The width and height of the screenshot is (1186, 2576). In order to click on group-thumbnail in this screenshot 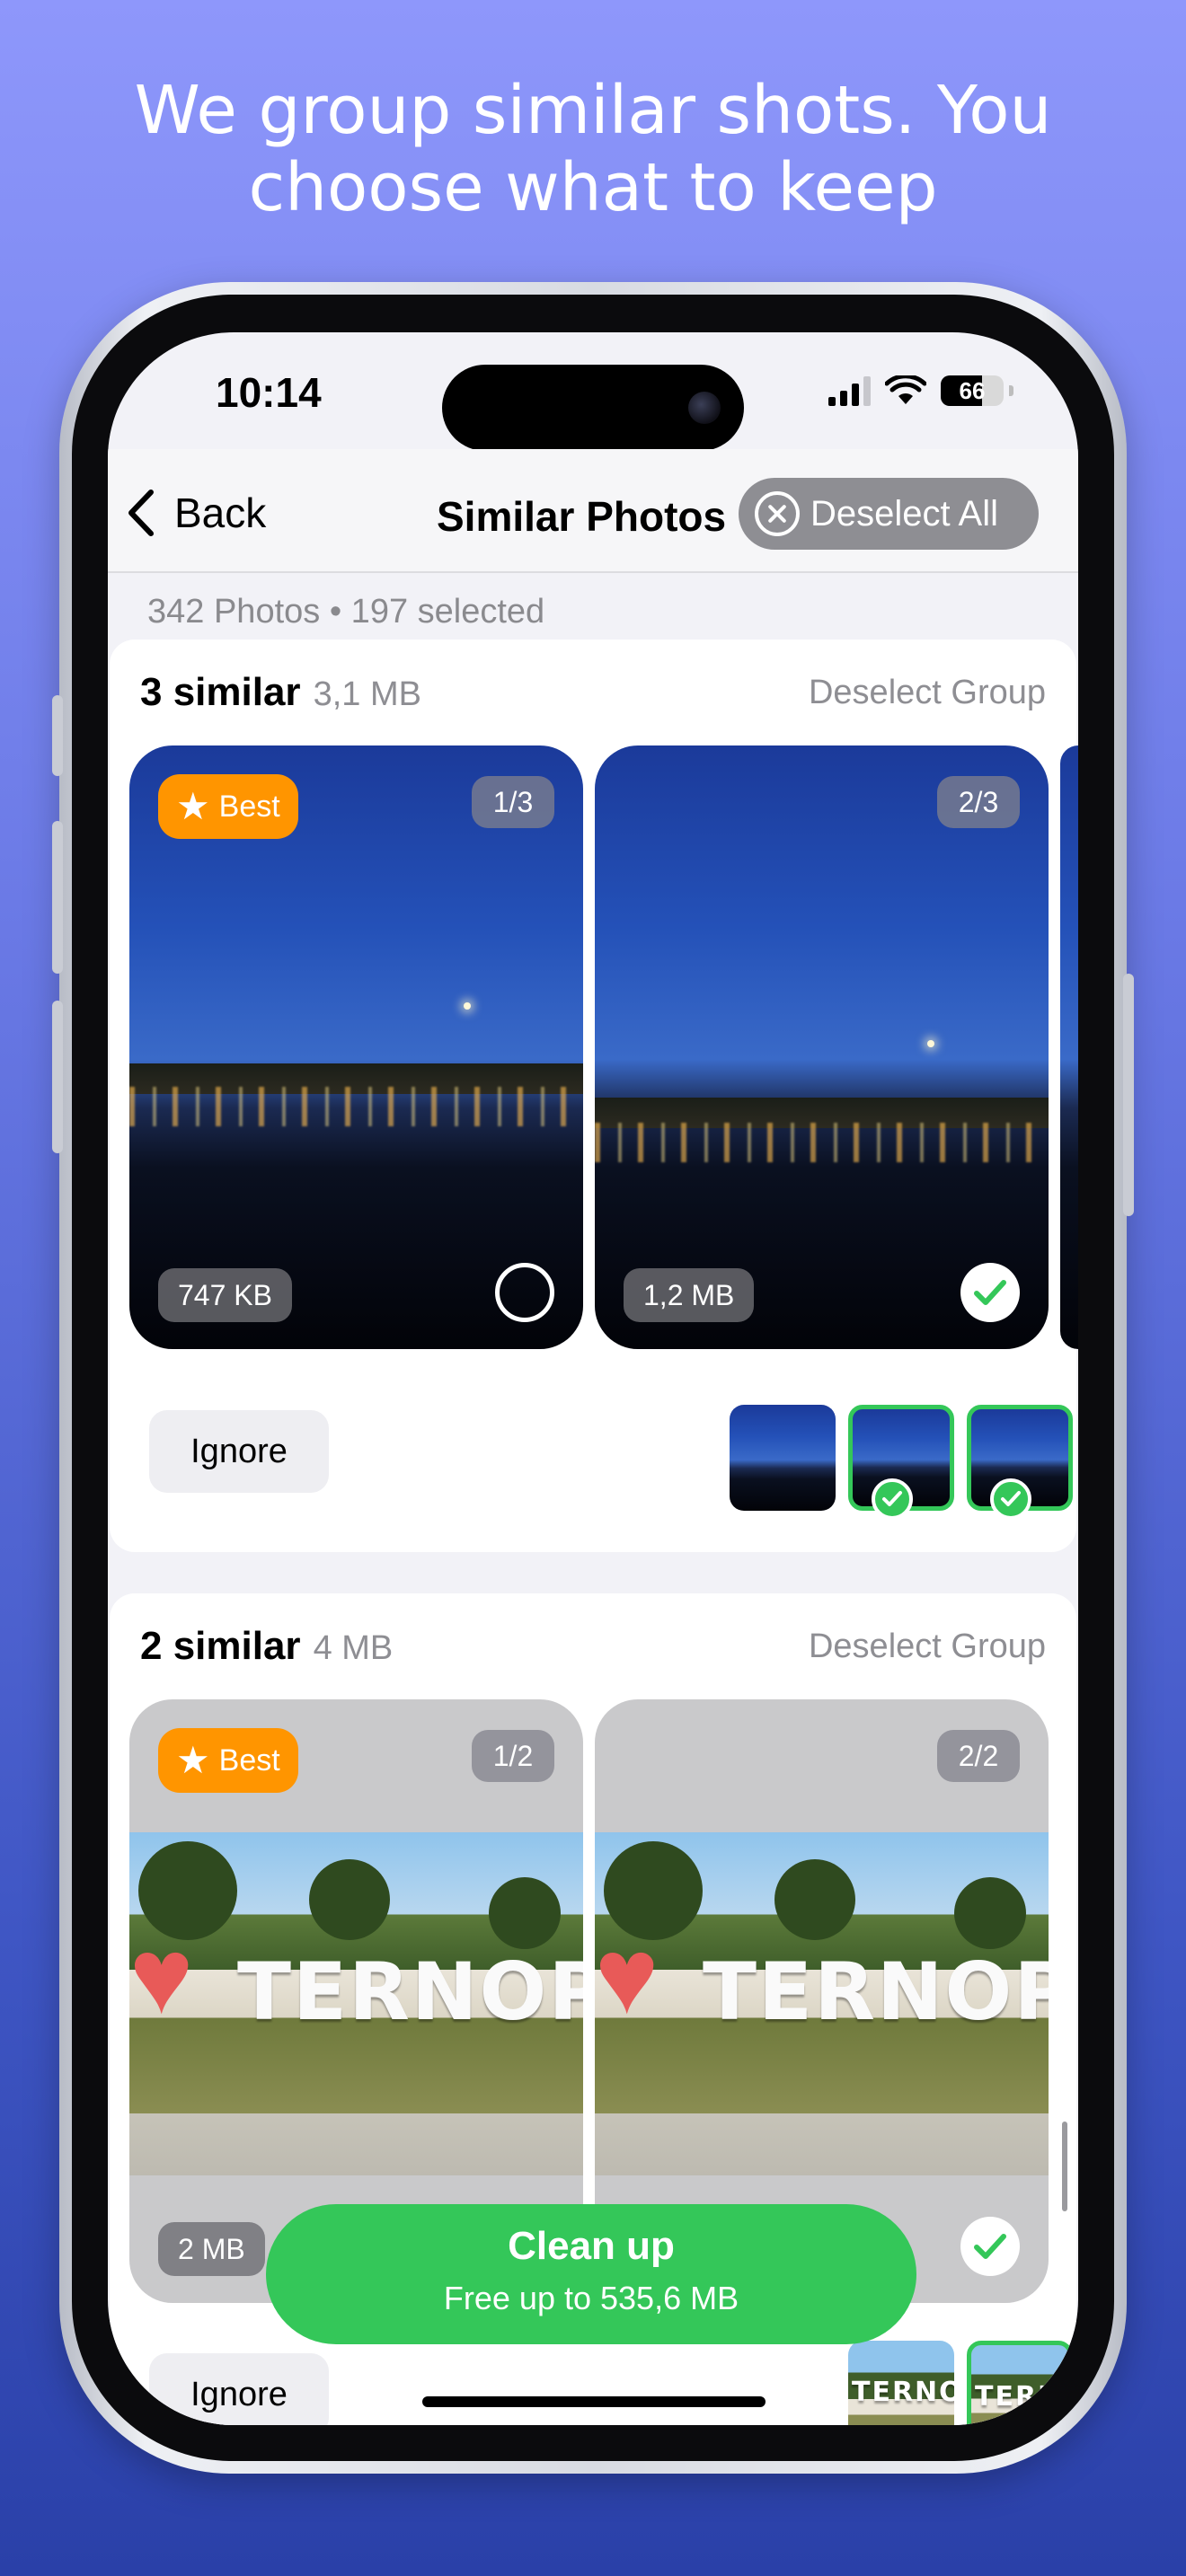, I will do `click(783, 1458)`.